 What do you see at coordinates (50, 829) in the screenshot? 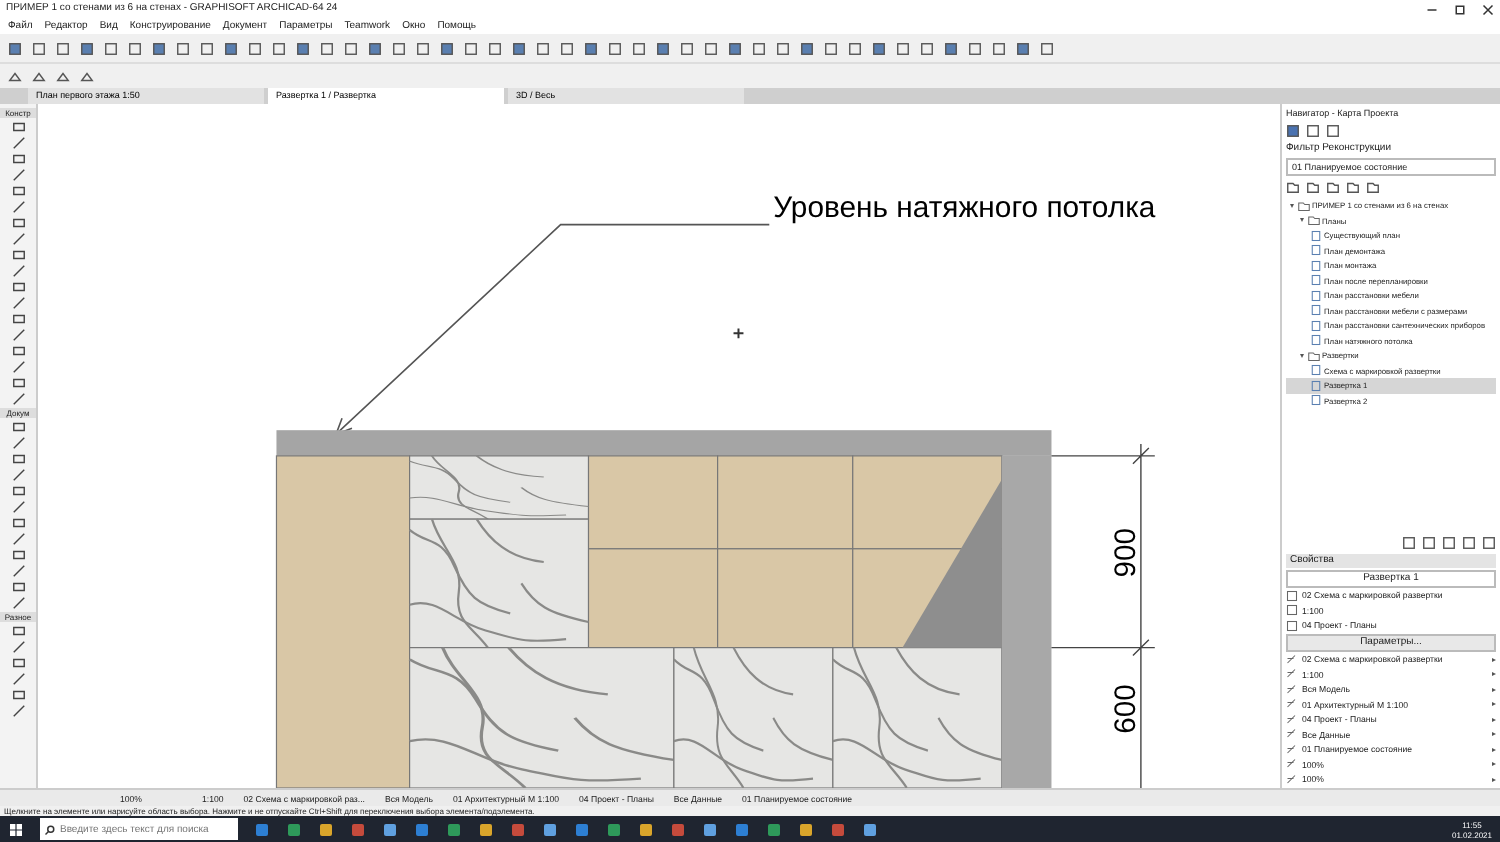
I see `search-icon` at bounding box center [50, 829].